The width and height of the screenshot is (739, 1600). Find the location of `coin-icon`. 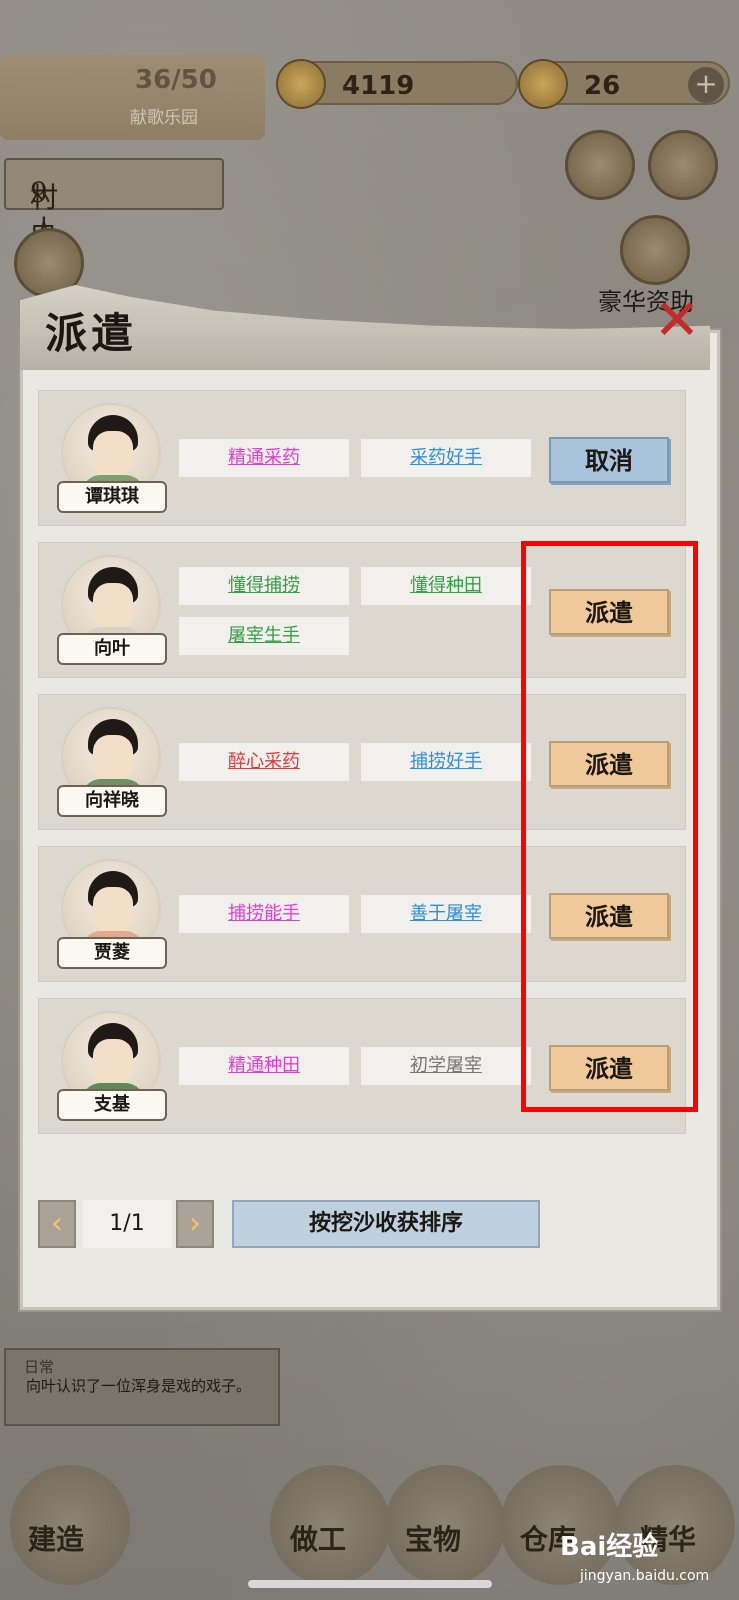

coin-icon is located at coordinates (301, 84).